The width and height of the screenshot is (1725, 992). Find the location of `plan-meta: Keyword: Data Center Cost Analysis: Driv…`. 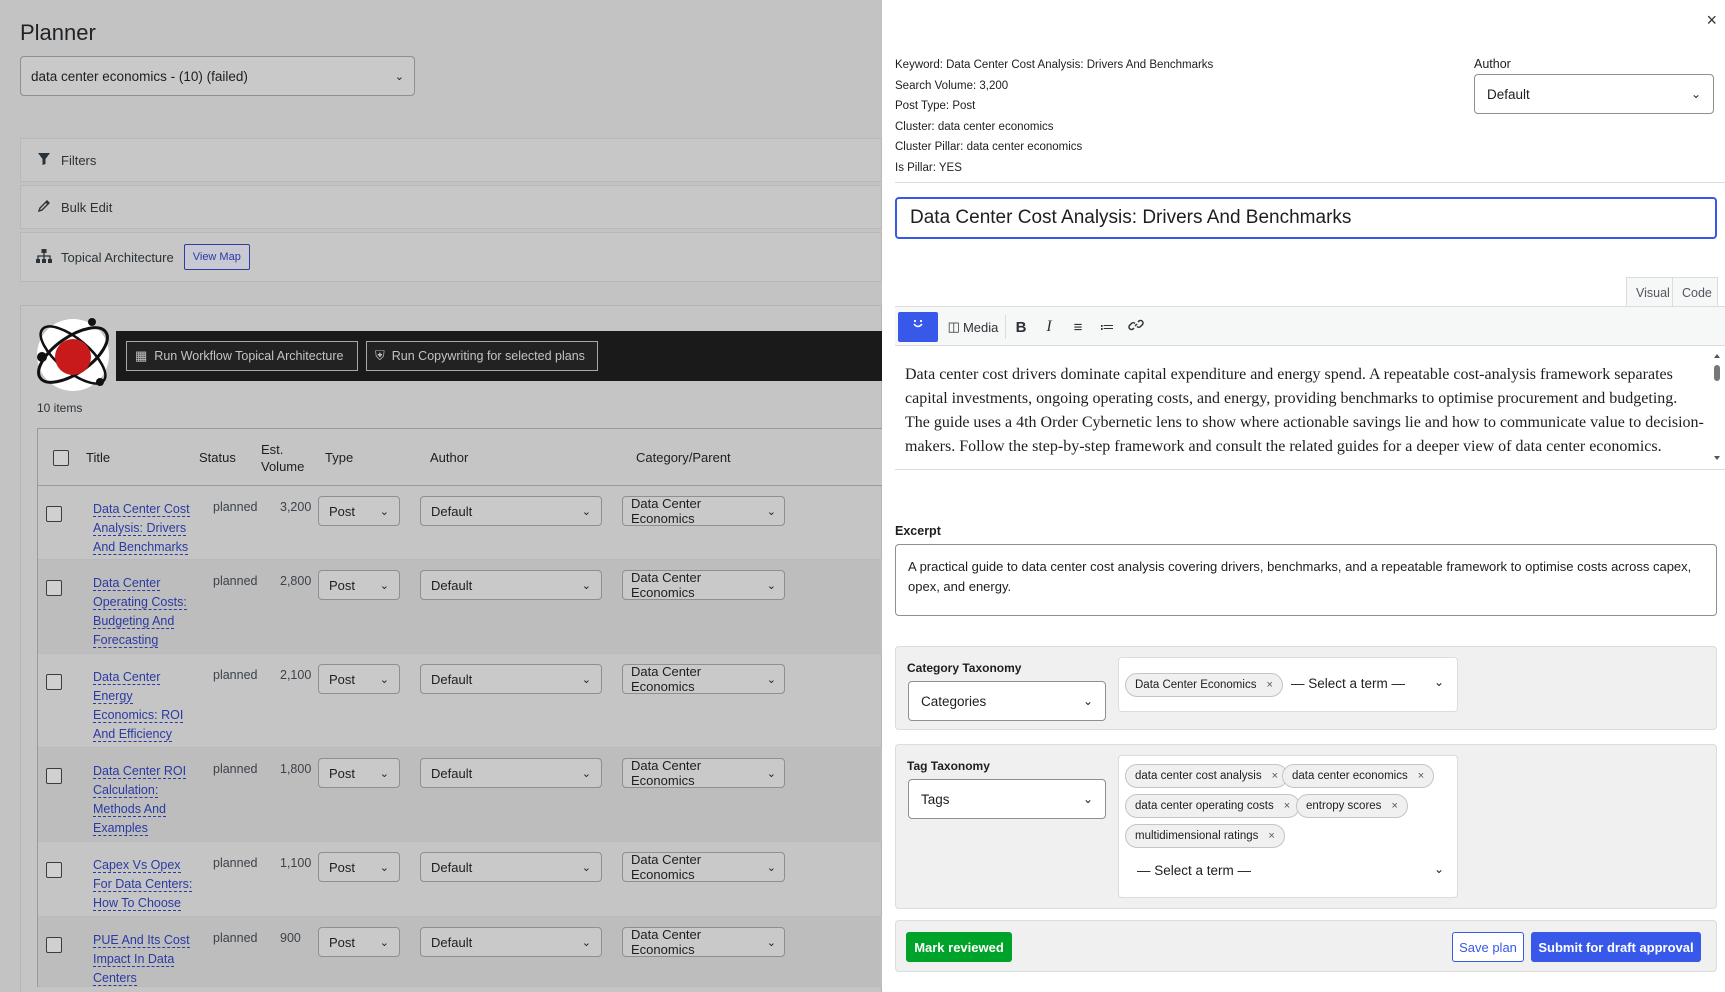

plan-meta: Keyword: Data Center Cost Analysis: Driv… is located at coordinates (1054, 116).